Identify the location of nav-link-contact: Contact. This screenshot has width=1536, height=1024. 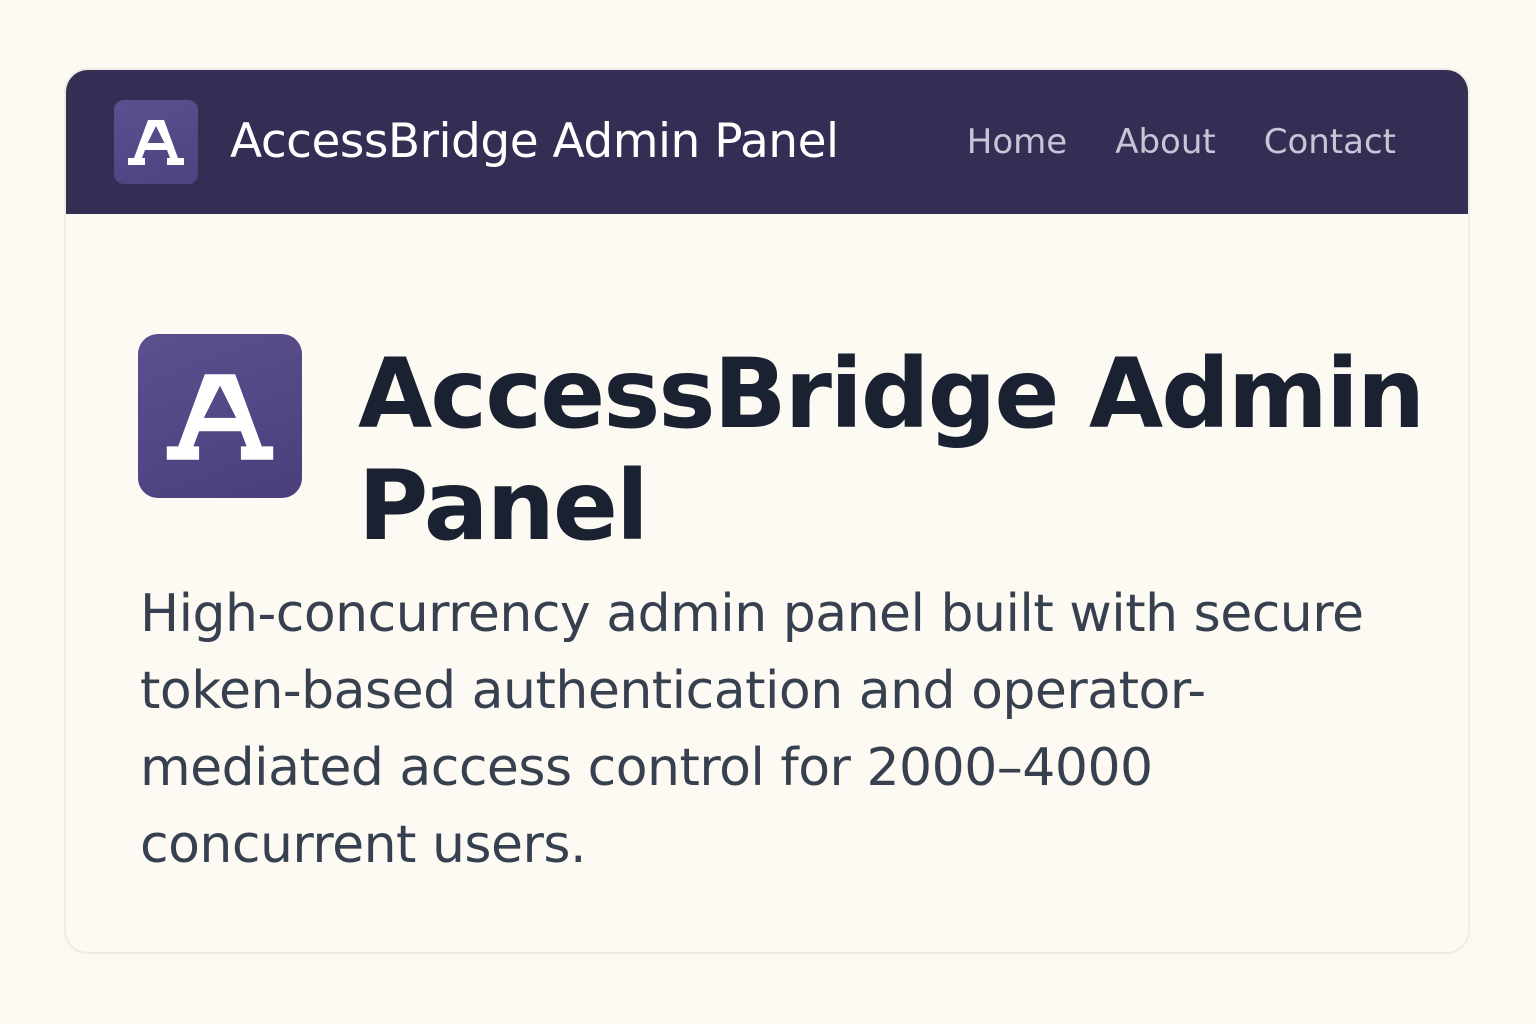
(1330, 142).